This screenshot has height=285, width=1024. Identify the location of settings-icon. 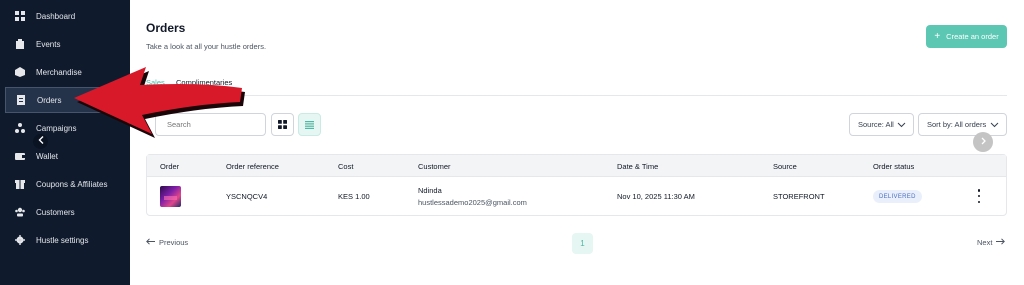
(20, 240).